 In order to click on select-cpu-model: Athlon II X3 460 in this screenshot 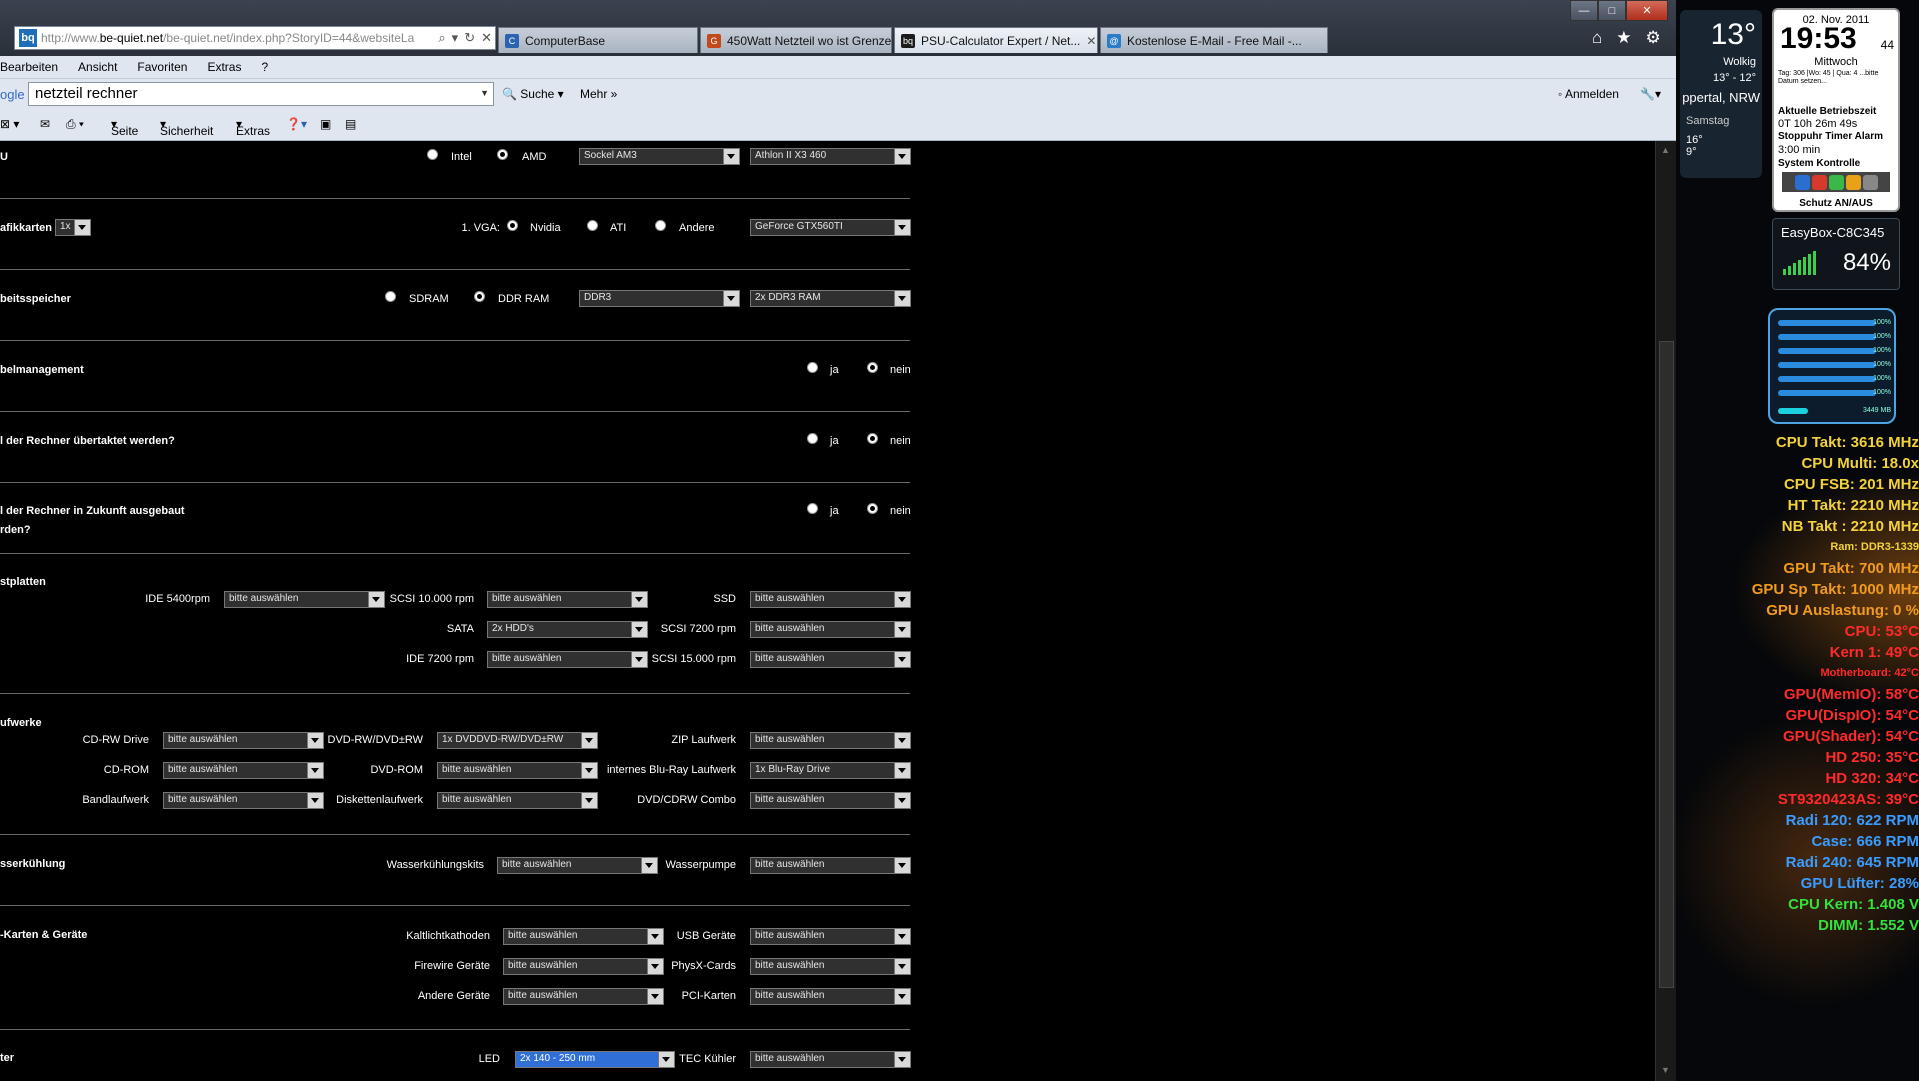, I will do `click(830, 156)`.